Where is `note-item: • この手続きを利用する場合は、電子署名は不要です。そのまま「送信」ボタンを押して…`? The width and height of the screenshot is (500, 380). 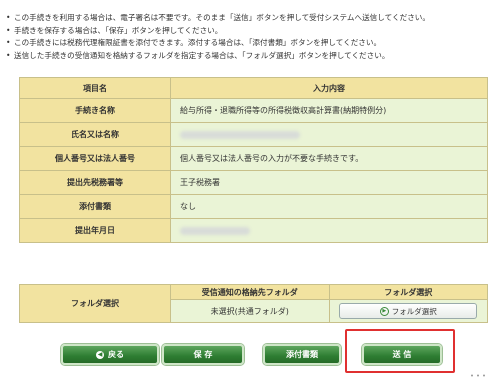
note-item: • この手続きを利用する場合は、電子署名は不要です。そのまま「送信」ボタンを押して… is located at coordinates (218, 17).